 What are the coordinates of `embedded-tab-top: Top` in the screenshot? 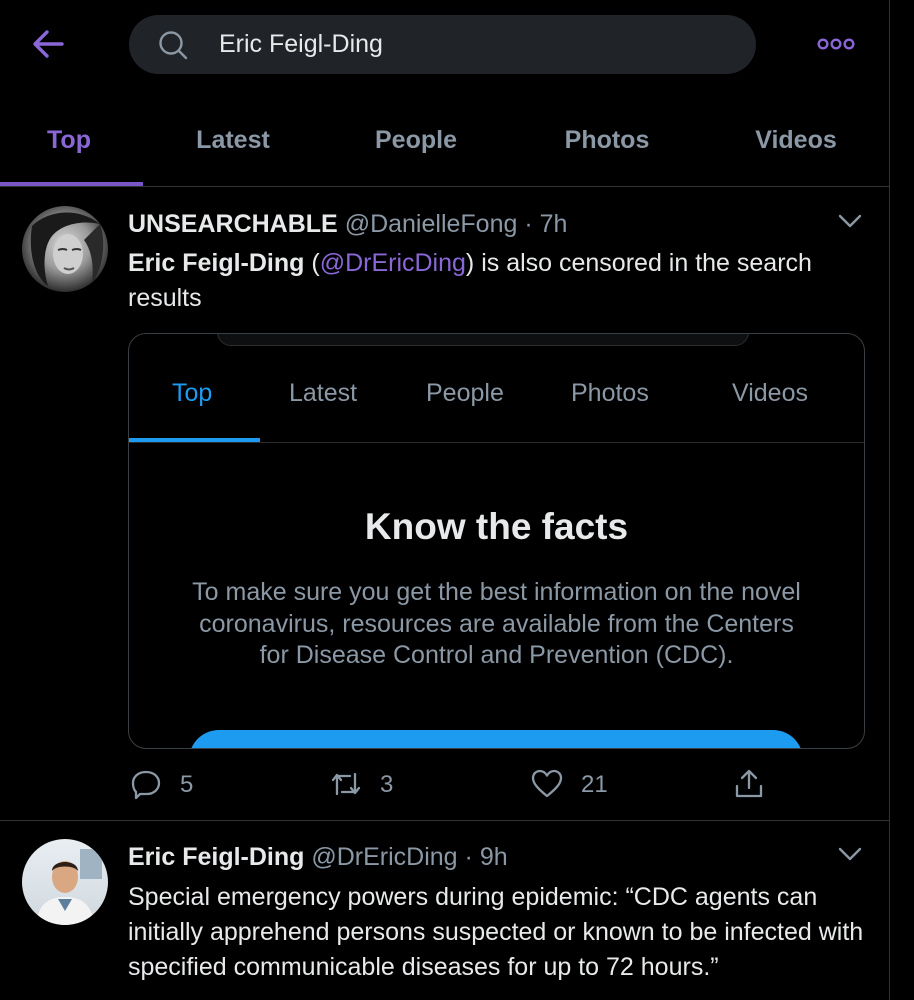 It's located at (192, 393).